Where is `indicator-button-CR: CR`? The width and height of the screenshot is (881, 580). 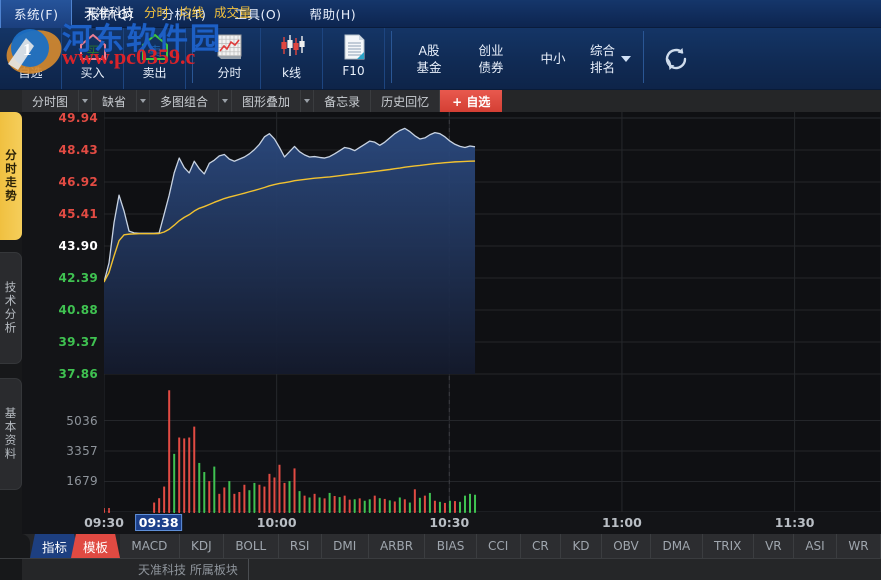
indicator-button-CR: CR is located at coordinates (541, 546).